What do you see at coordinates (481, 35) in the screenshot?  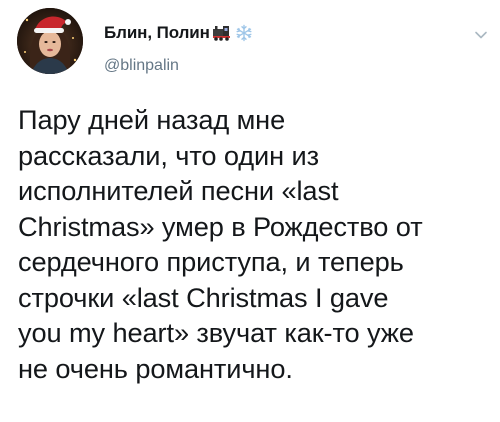 I see `chevron-down-icon` at bounding box center [481, 35].